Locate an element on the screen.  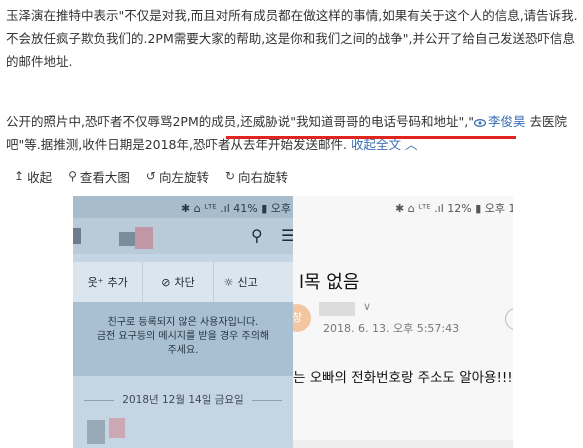
sender-avatar: 창 is located at coordinates (302, 318).